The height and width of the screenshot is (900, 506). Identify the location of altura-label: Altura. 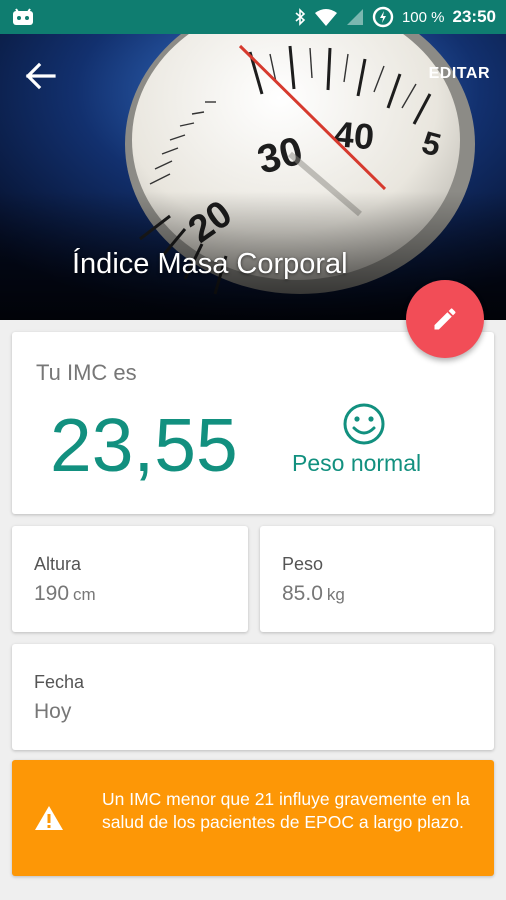
(58, 564).